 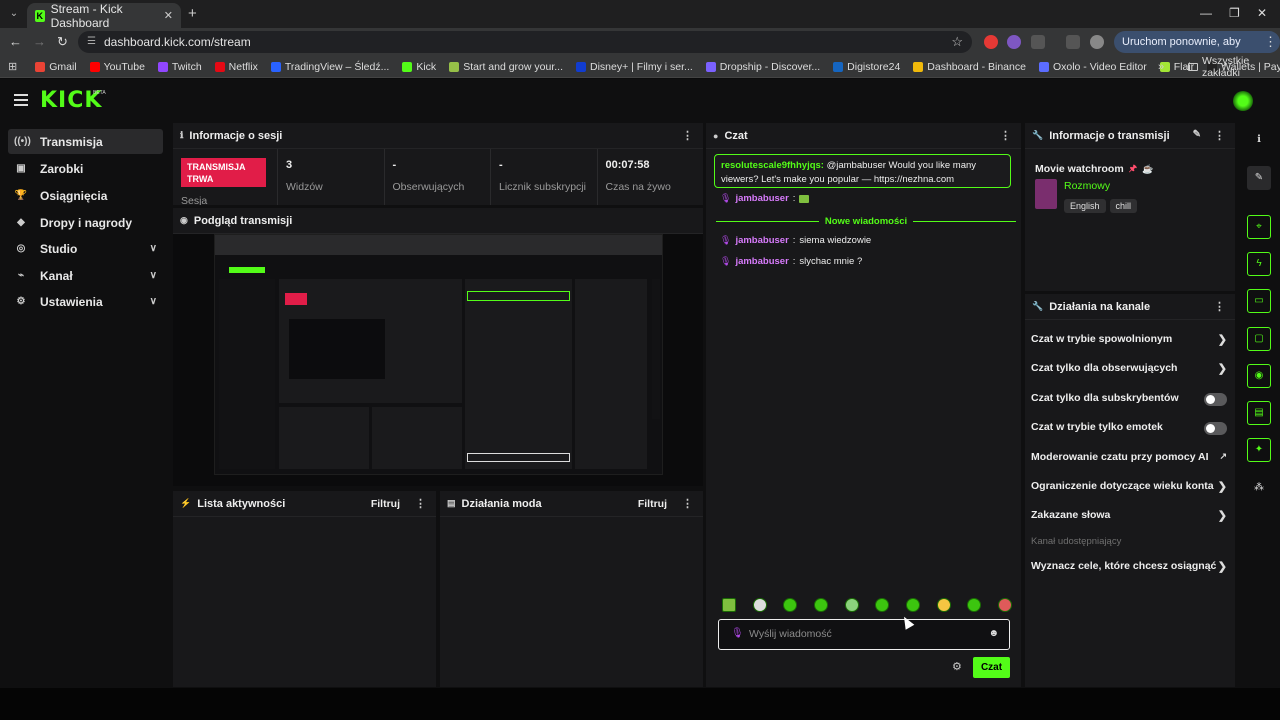 I want to click on bookmark-star-icon: ☆, so click(x=957, y=42).